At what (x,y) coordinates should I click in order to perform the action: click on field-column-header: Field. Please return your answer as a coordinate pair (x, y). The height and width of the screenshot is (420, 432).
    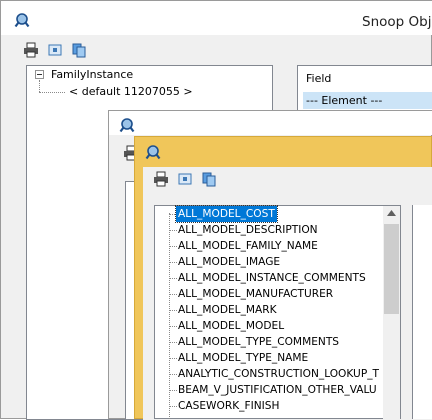
    Looking at the image, I should click on (318, 78).